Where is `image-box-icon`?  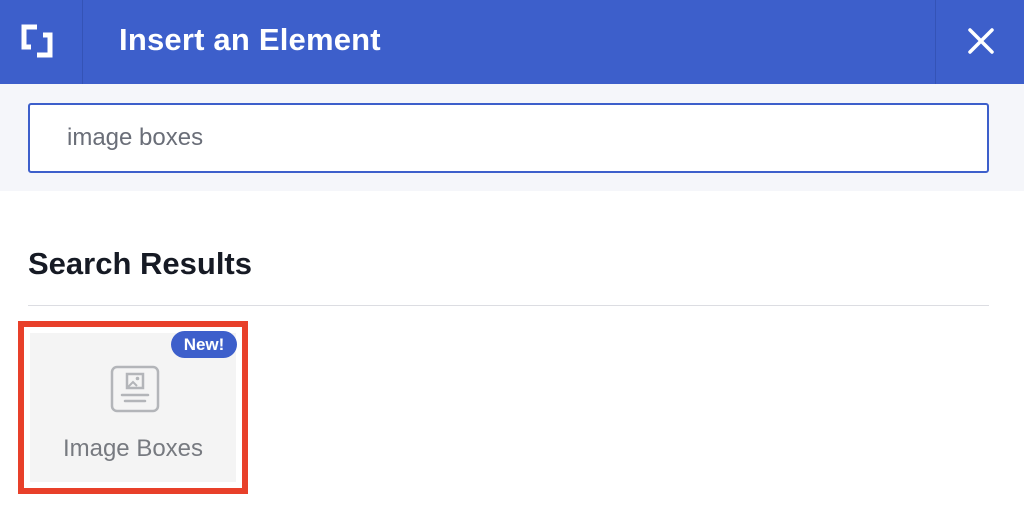 image-box-icon is located at coordinates (135, 389).